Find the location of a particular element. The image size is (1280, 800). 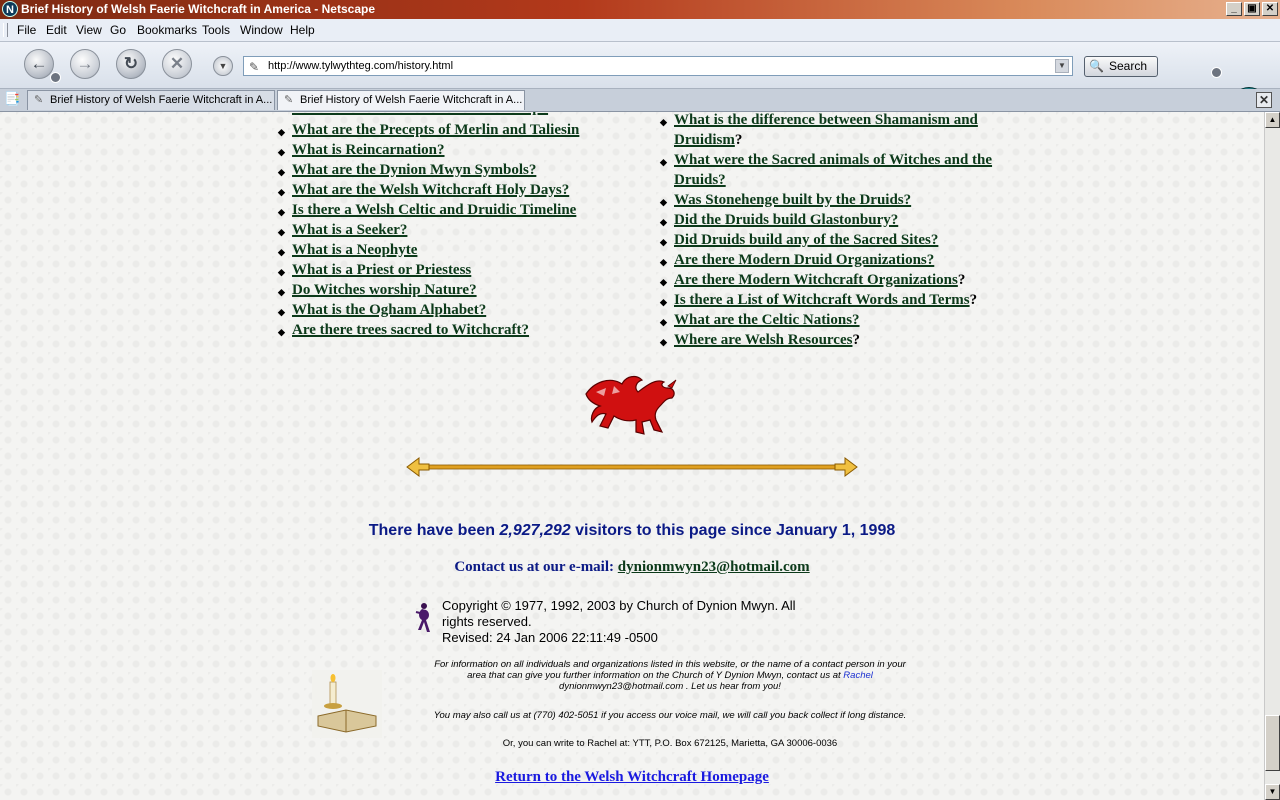

address-history-dropdown: ▼ is located at coordinates (223, 66).